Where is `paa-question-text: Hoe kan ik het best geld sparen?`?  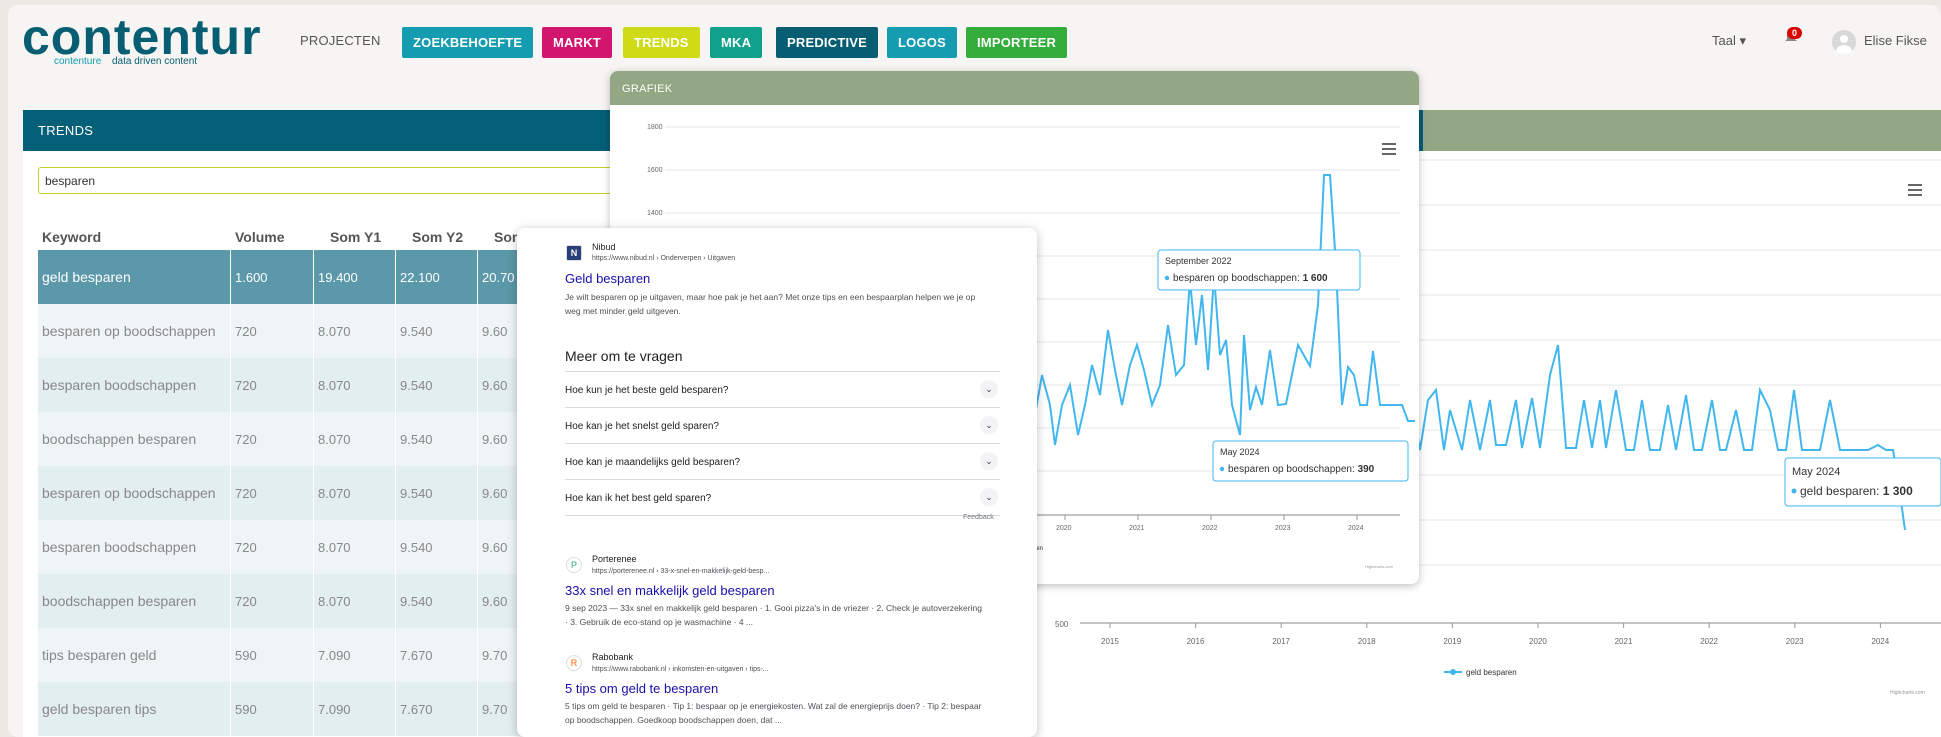
paa-question-text: Hoe kan ik het best geld sparen? is located at coordinates (638, 498).